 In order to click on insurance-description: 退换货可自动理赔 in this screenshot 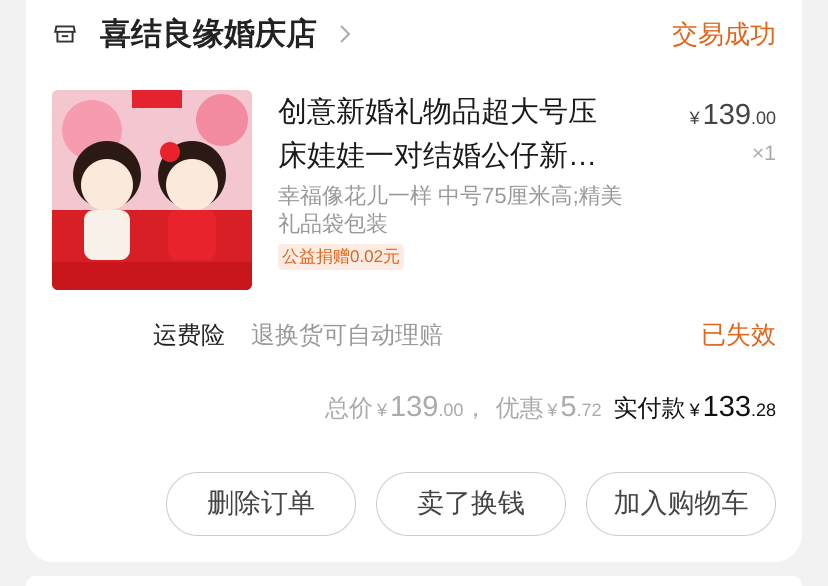, I will do `click(347, 336)`.